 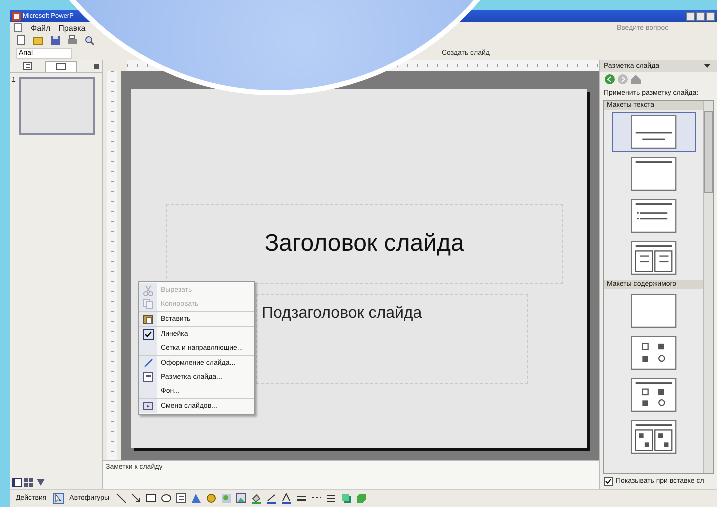 I want to click on checkmark-icon, so click(x=608, y=481).